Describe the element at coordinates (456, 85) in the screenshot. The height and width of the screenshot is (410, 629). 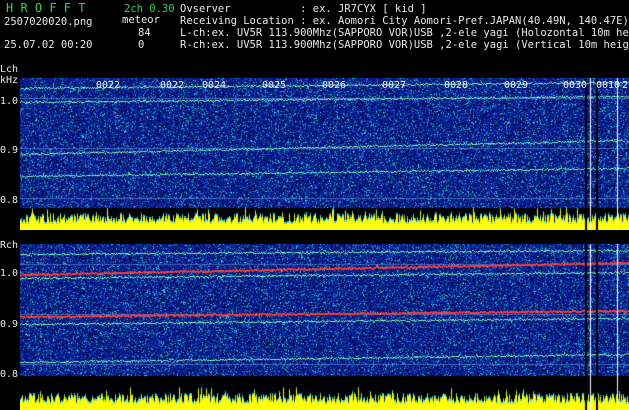
I see `time-marker: 0028` at that location.